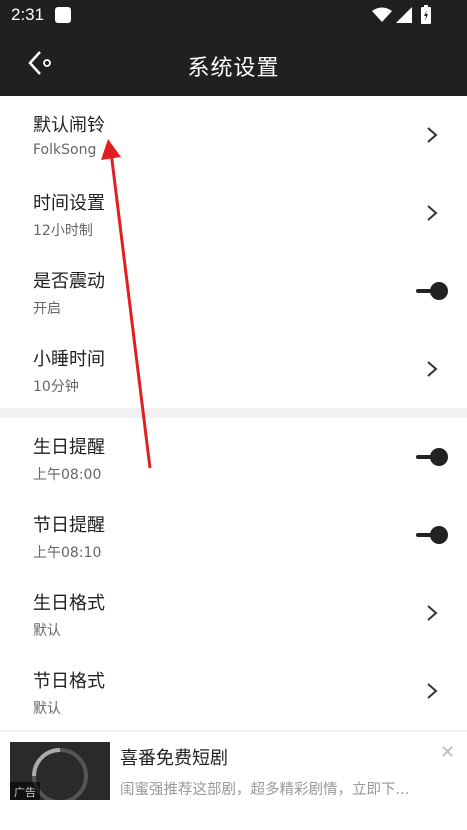  Describe the element at coordinates (69, 203) in the screenshot. I see `settings-item-label: 时间设置` at that location.